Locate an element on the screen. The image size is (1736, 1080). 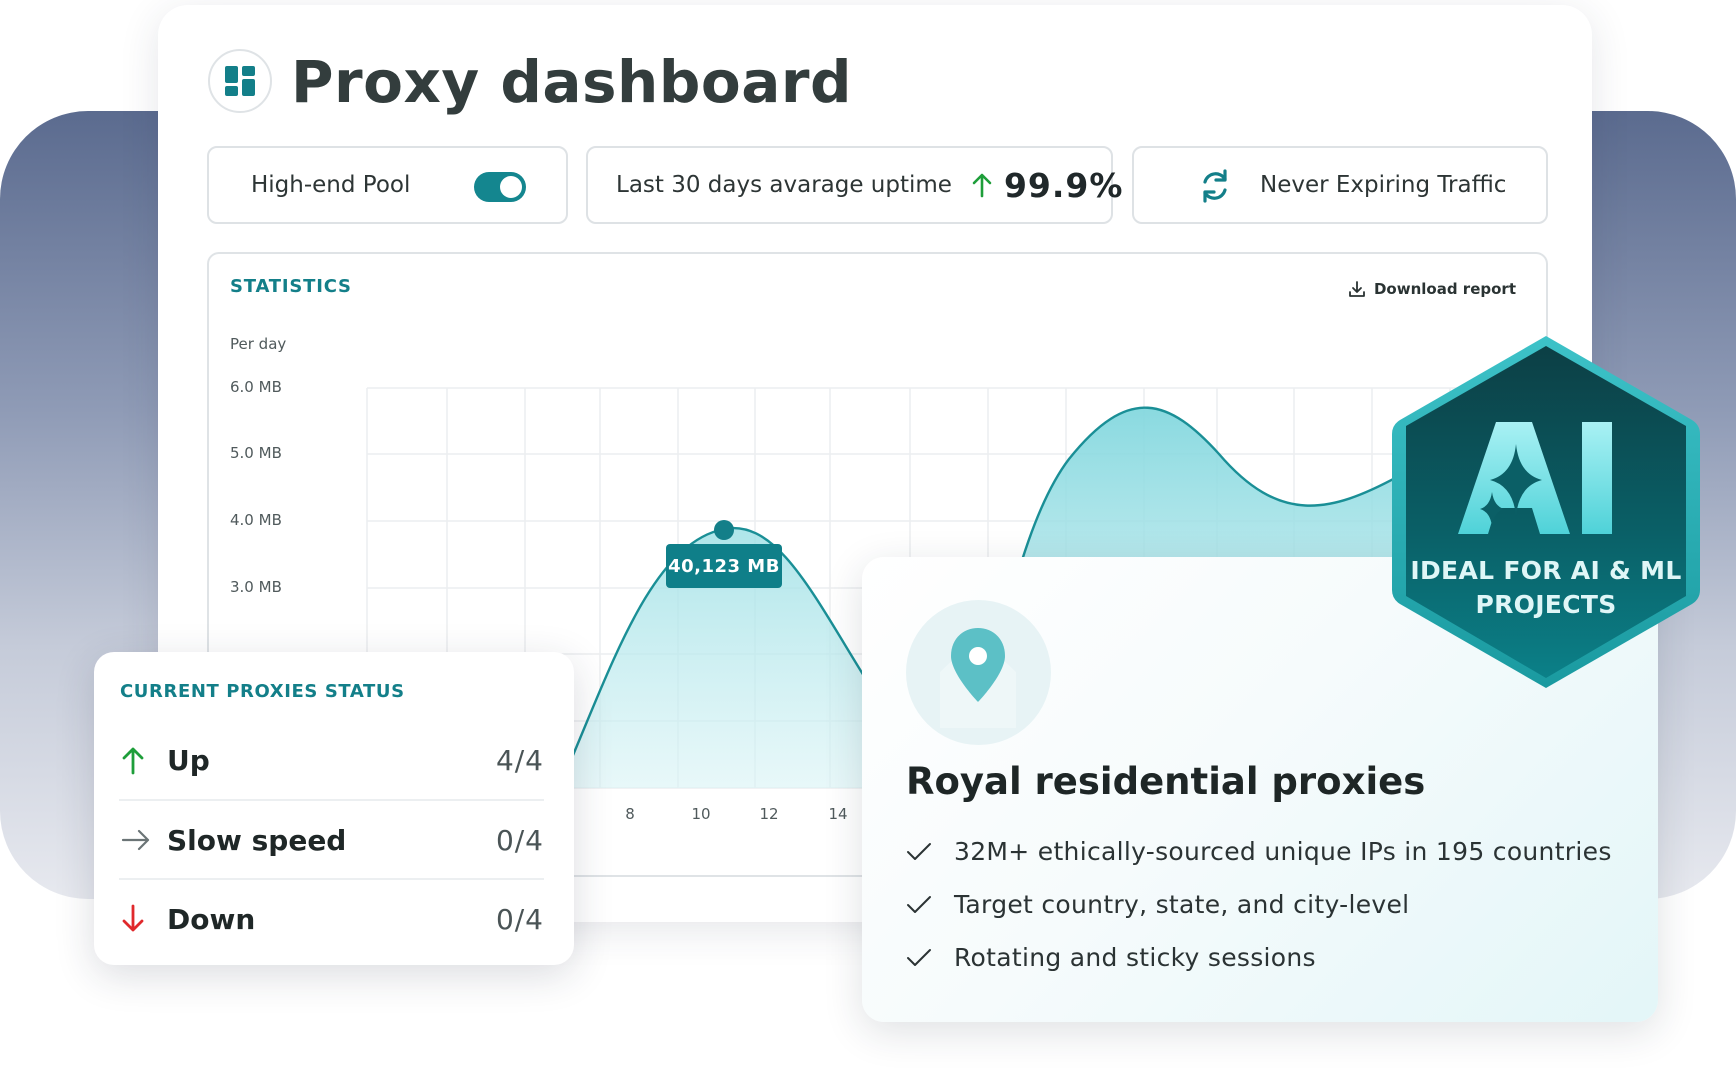
download-icon is located at coordinates (1357, 289).